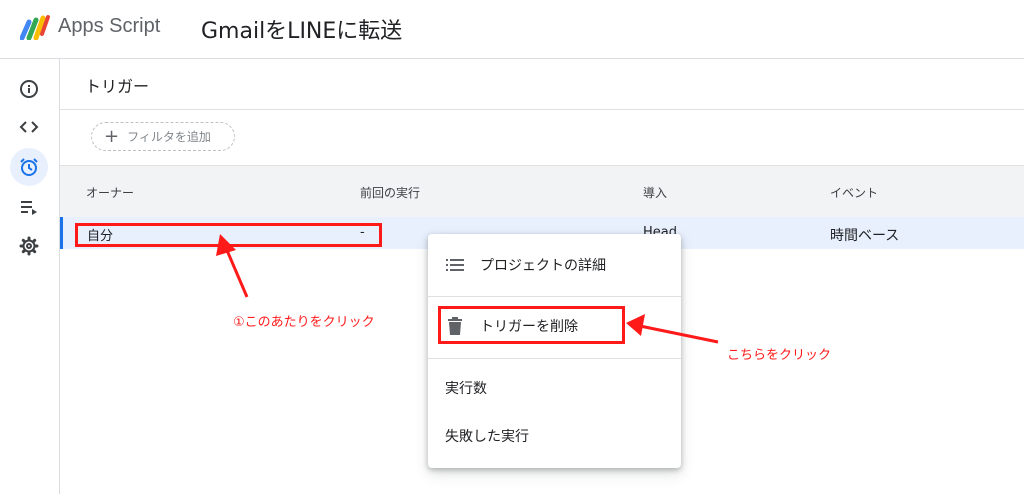 The height and width of the screenshot is (494, 1024). What do you see at coordinates (679, 334) in the screenshot?
I see `arrow-to-delete` at bounding box center [679, 334].